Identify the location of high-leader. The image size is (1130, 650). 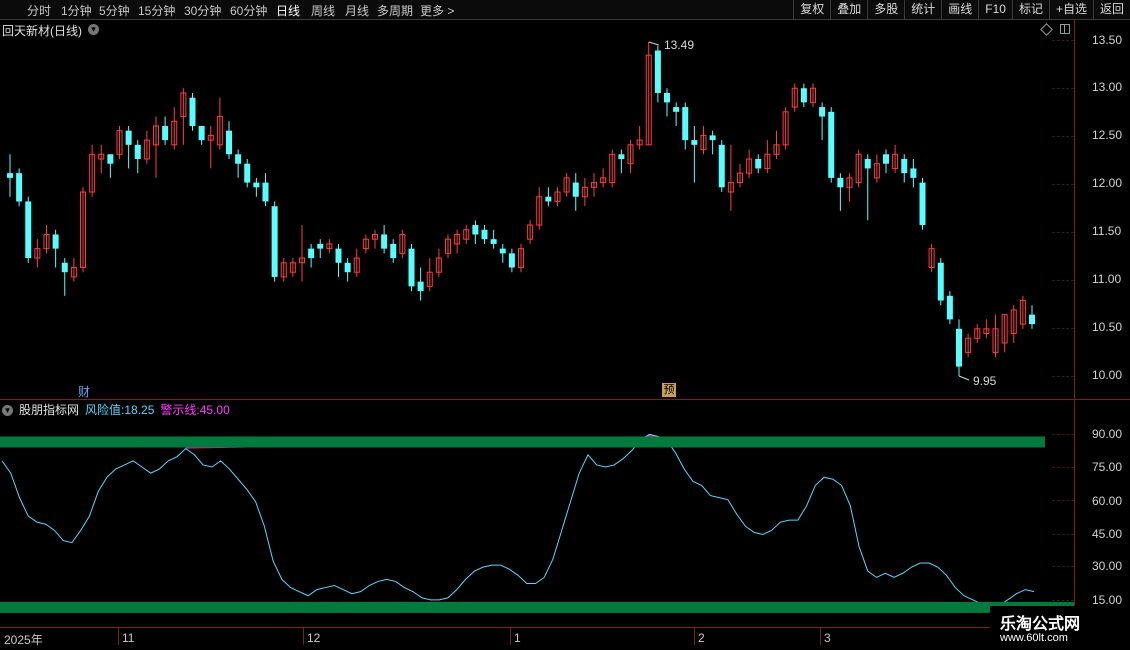
(653, 43).